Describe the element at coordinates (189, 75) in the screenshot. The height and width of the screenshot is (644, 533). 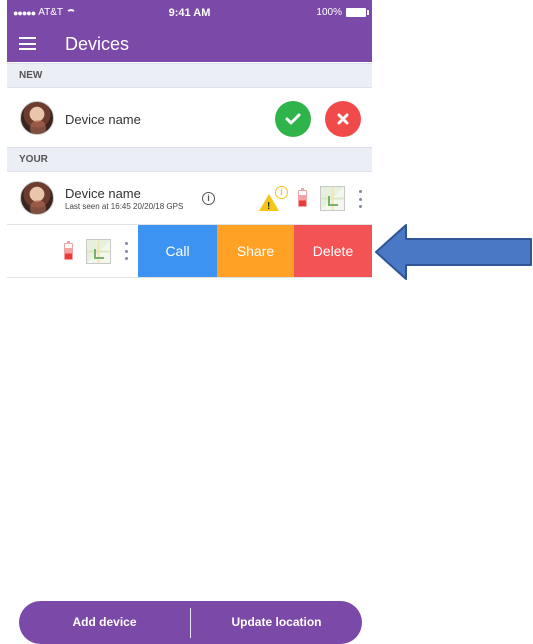
I see `section-header-new: NEW` at that location.